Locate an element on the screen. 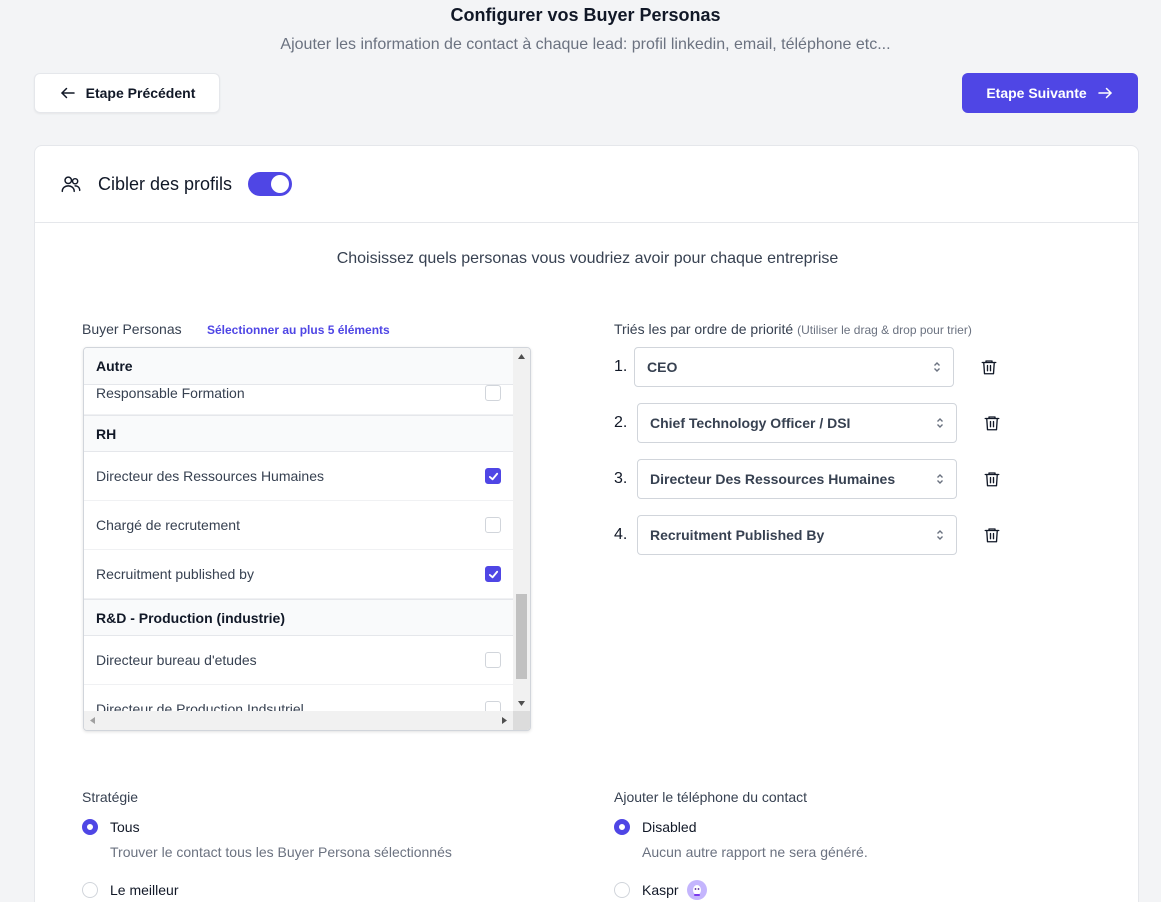  priority-number: 1. is located at coordinates (621, 366).